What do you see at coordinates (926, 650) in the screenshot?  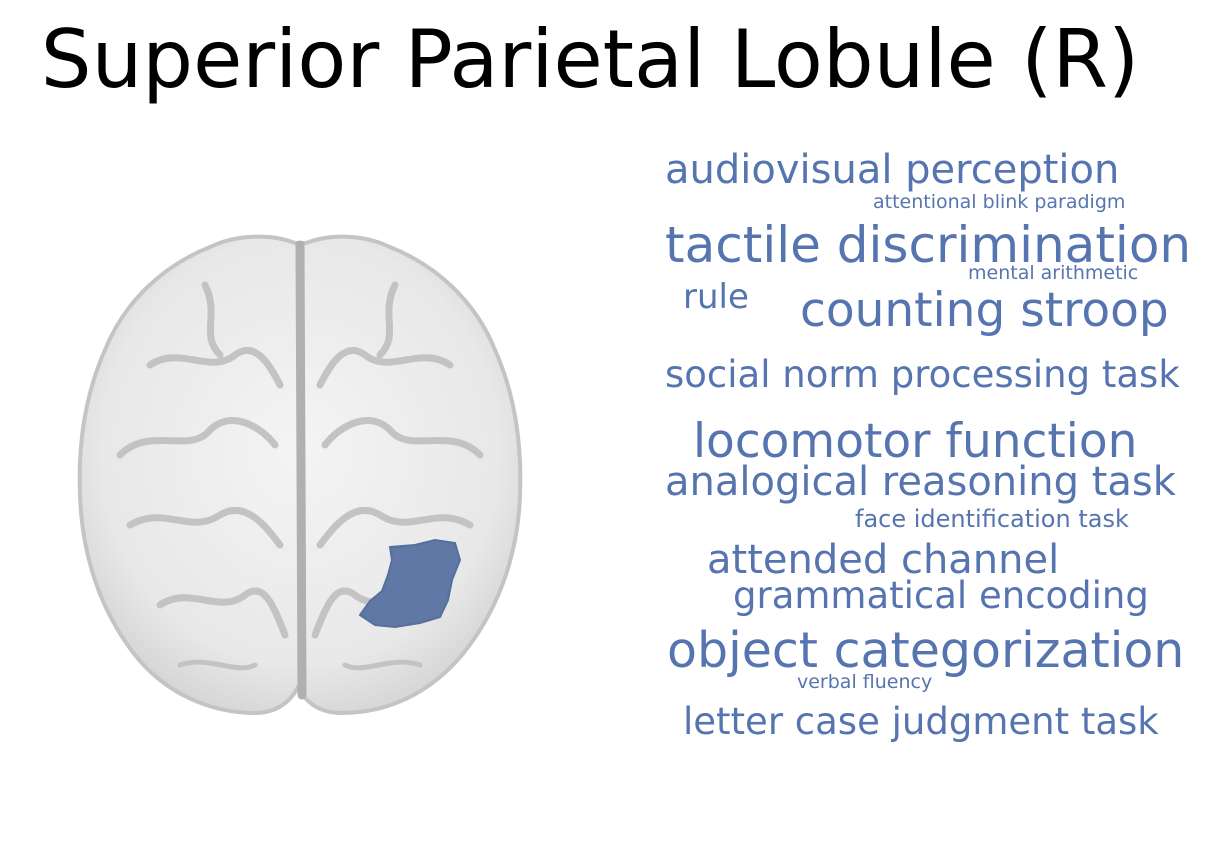 I see `term-label: object categorization` at bounding box center [926, 650].